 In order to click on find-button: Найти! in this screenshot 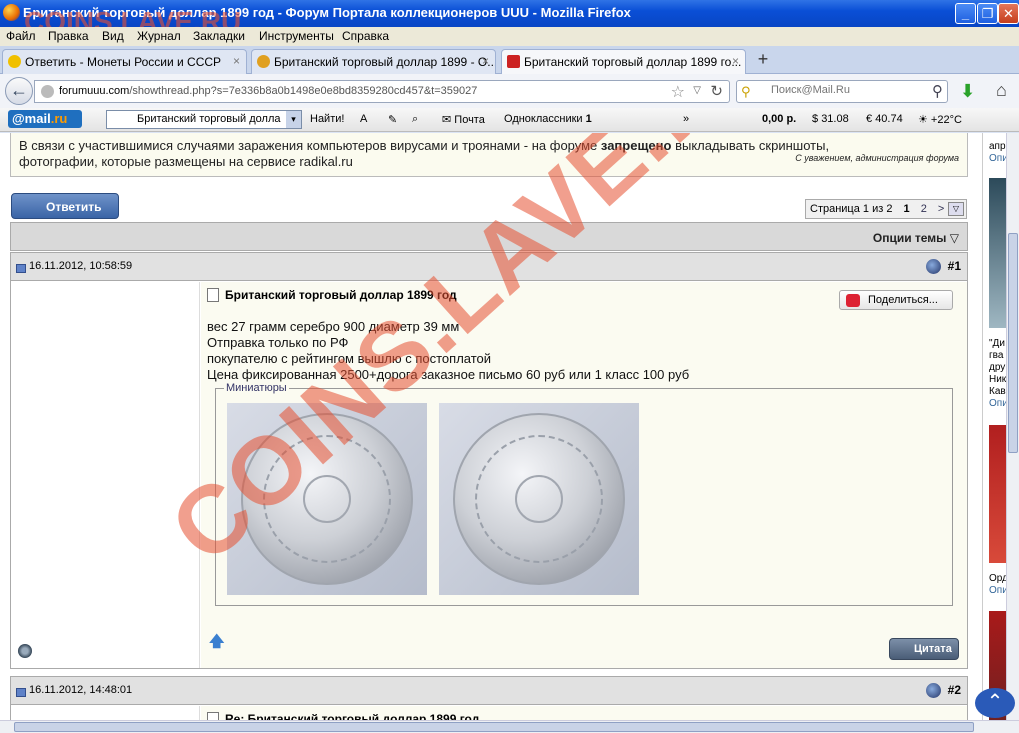, I will do `click(327, 119)`.